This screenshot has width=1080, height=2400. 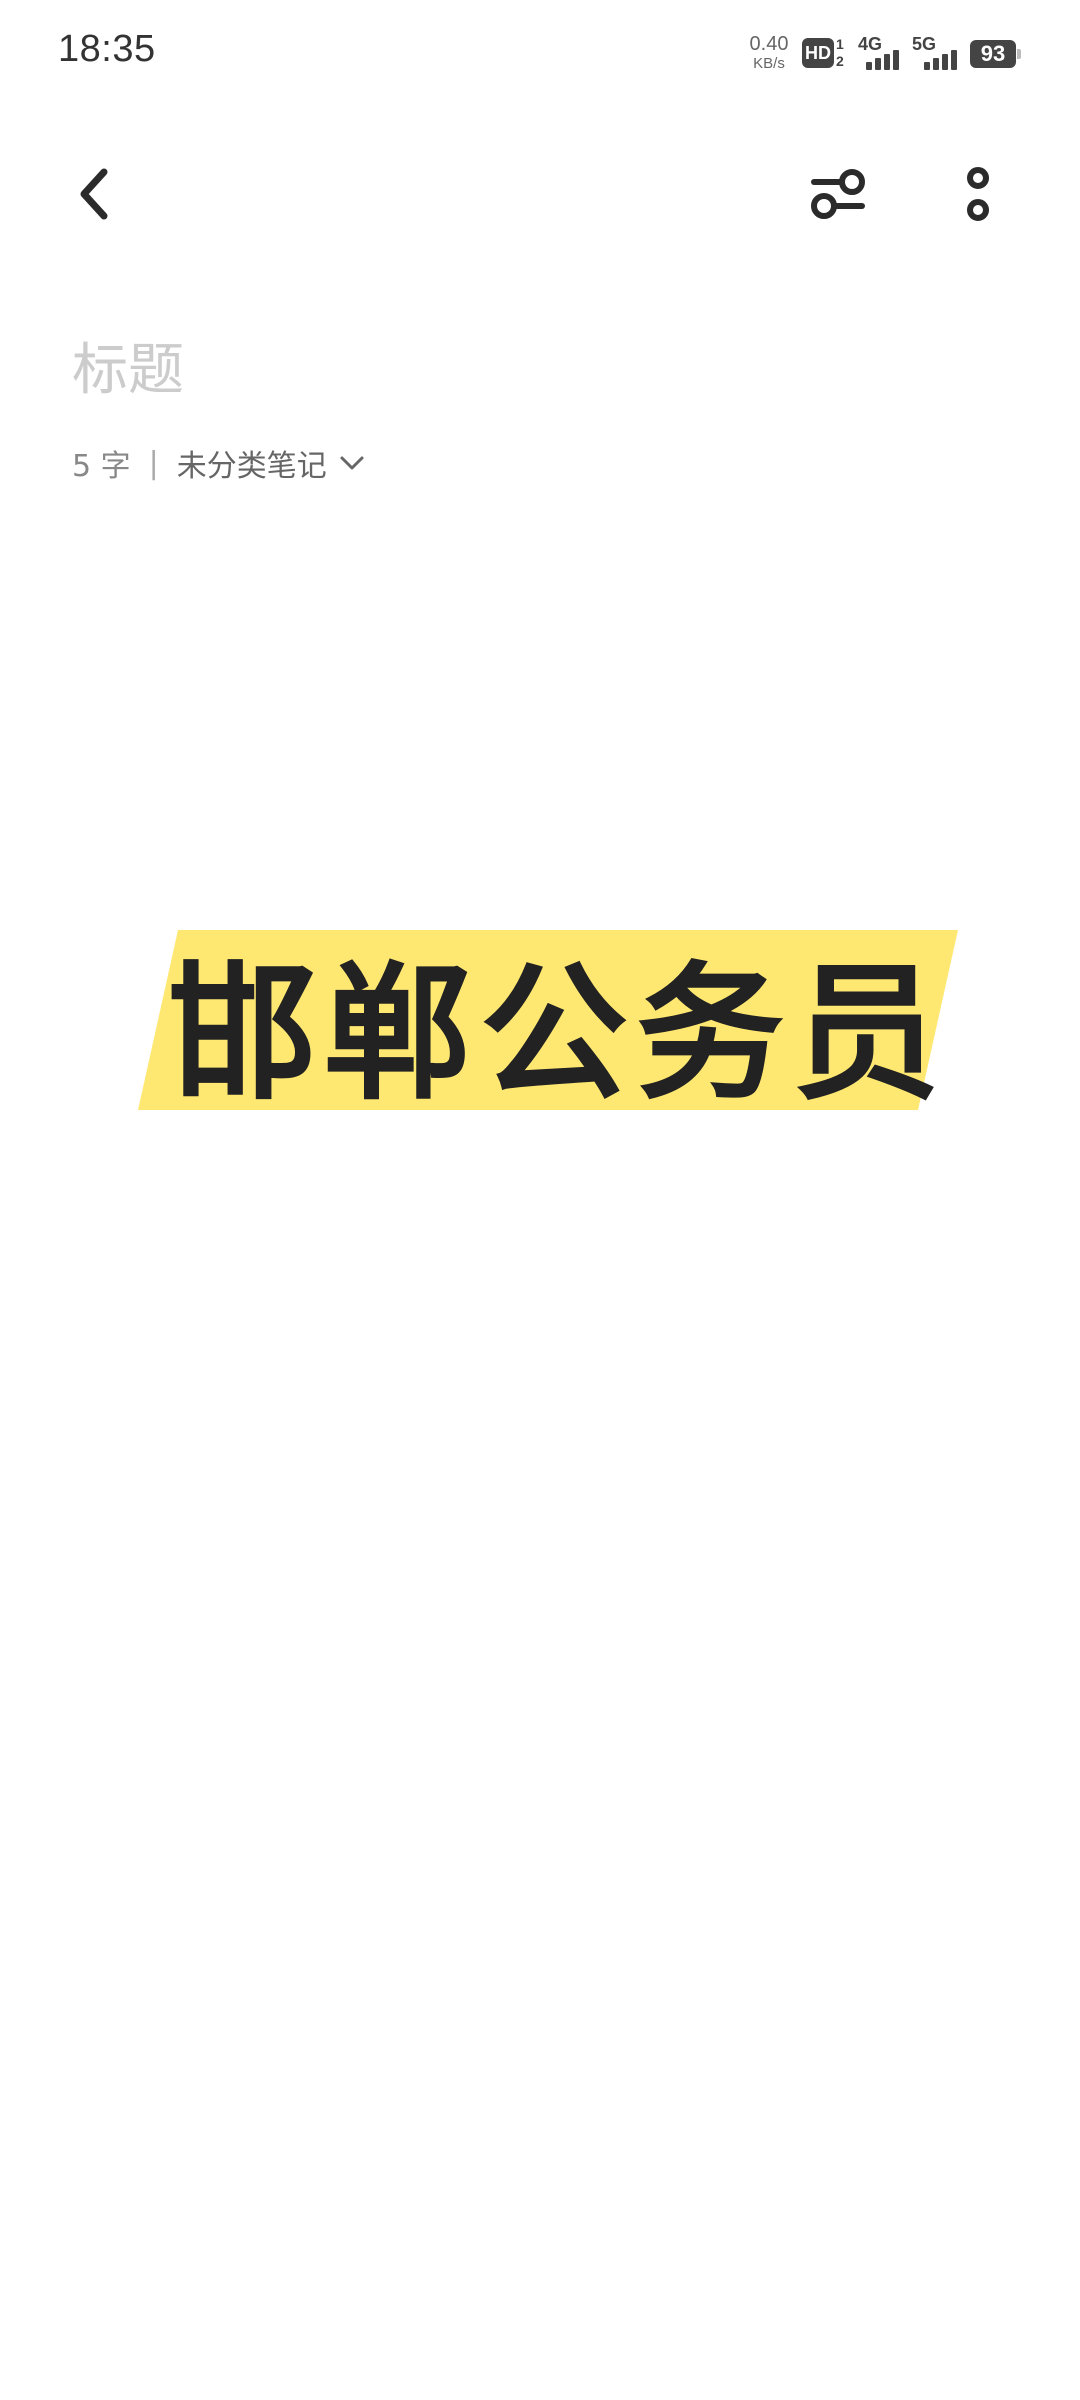 I want to click on top-toolbar, so click(x=540, y=195).